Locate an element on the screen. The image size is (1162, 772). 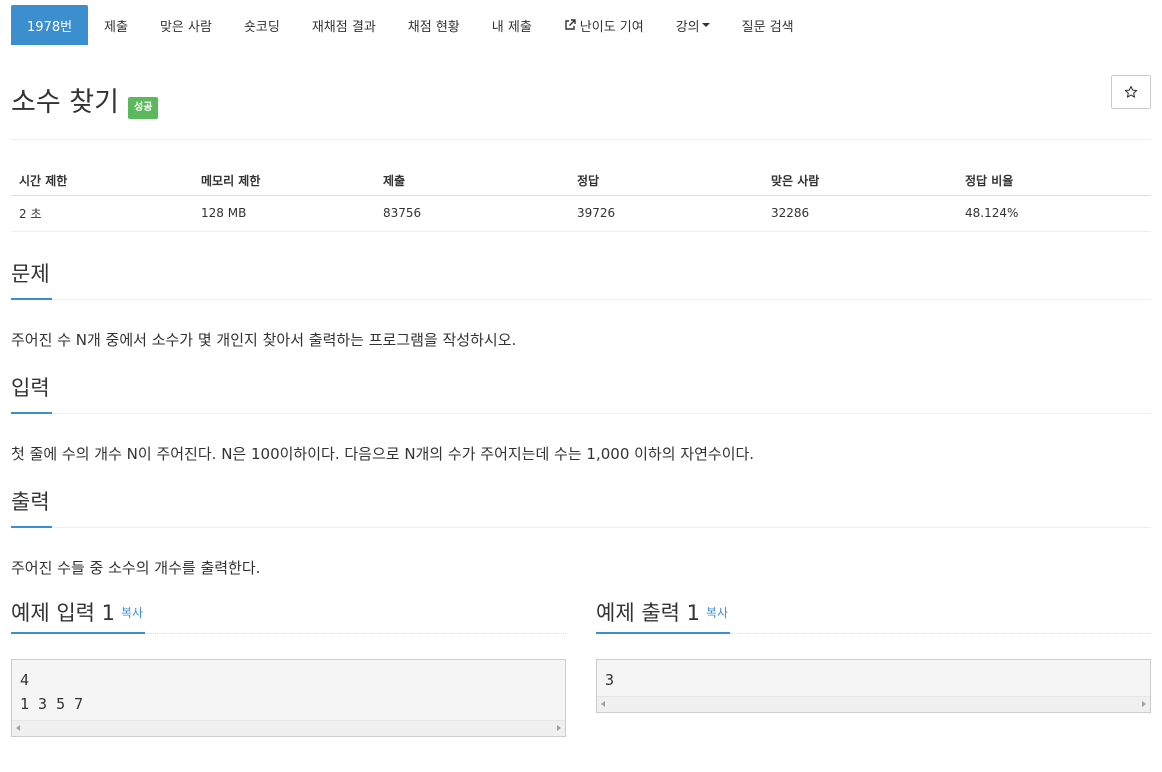
tab-question-search: 질문 검색 is located at coordinates (768, 25).